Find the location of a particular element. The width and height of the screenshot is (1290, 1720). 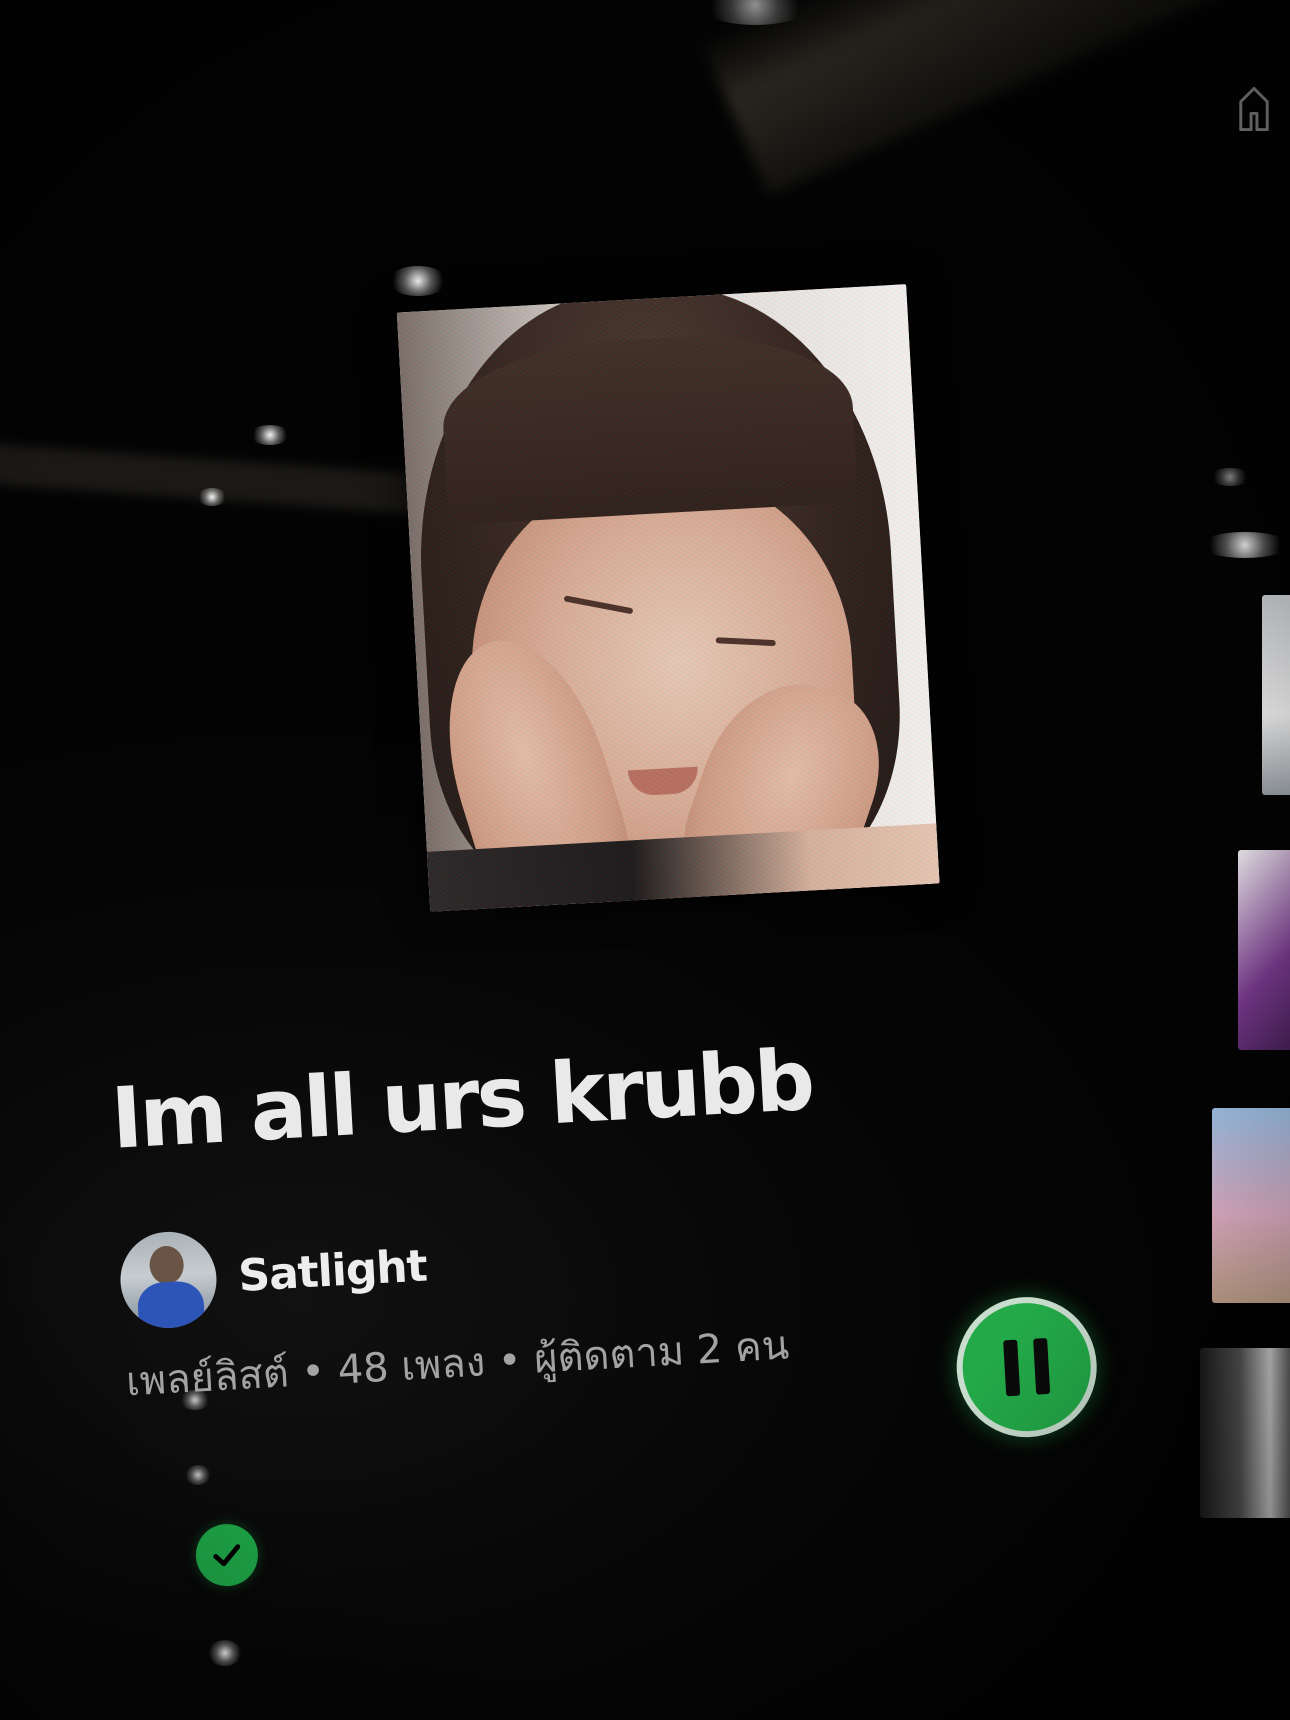

playlist-meta: เพลย์ลิสต์ • 48 เพลง • ผู้ติดตาม 2 คน is located at coordinates (457, 1364).